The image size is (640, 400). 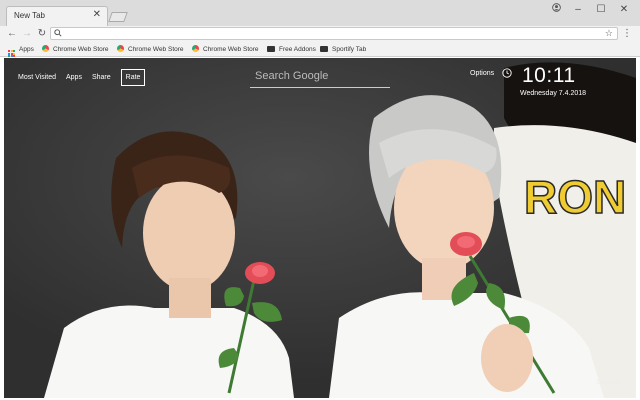 I want to click on close-window-icon: ✕, so click(x=624, y=10).